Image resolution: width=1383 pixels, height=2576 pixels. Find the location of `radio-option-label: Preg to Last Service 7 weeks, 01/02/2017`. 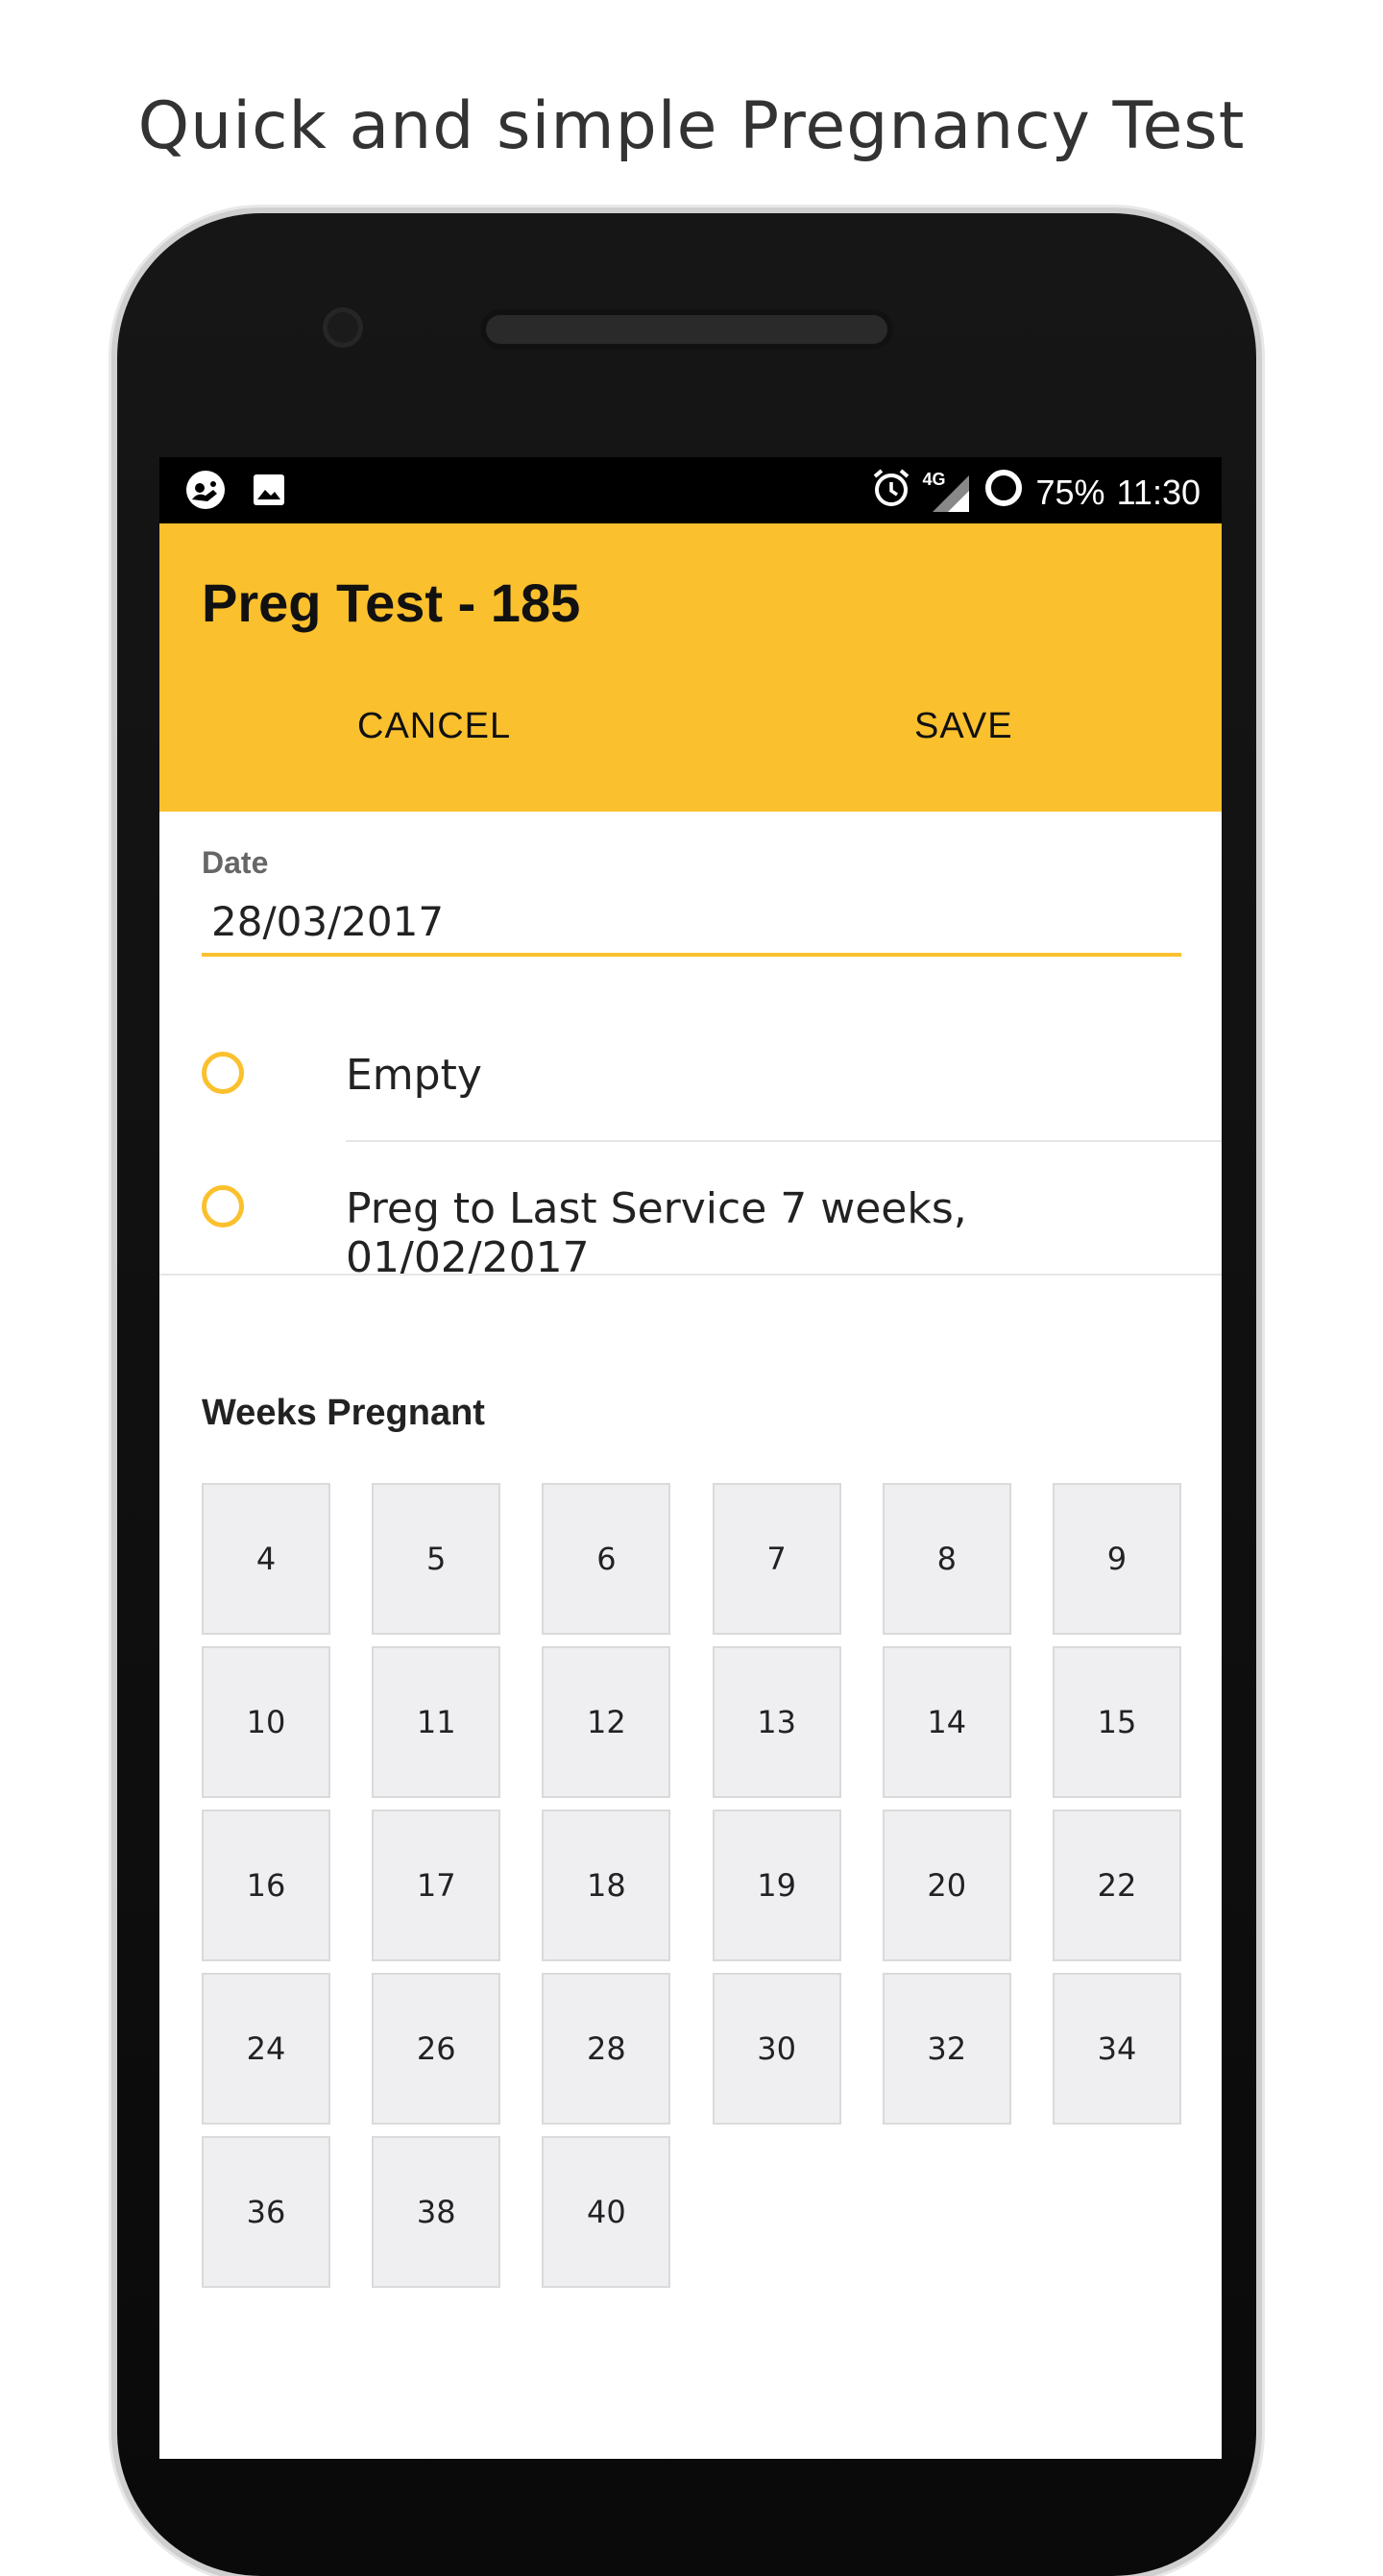

radio-option-label: Preg to Last Service 7 weeks, 01/02/2017 is located at coordinates (656, 1233).